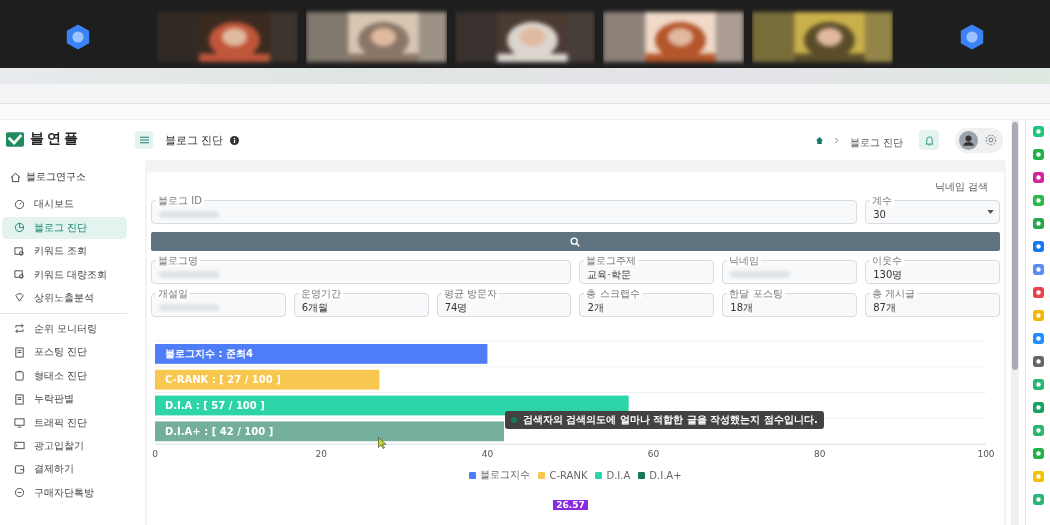 Image resolution: width=1050 pixels, height=525 pixels. I want to click on avatar-icon, so click(968, 140).